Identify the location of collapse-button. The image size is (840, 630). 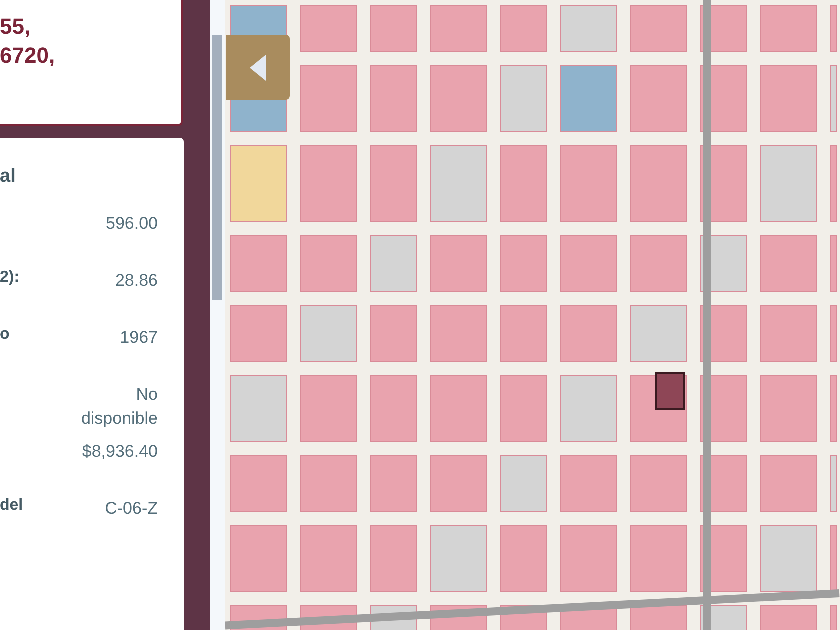
(258, 67).